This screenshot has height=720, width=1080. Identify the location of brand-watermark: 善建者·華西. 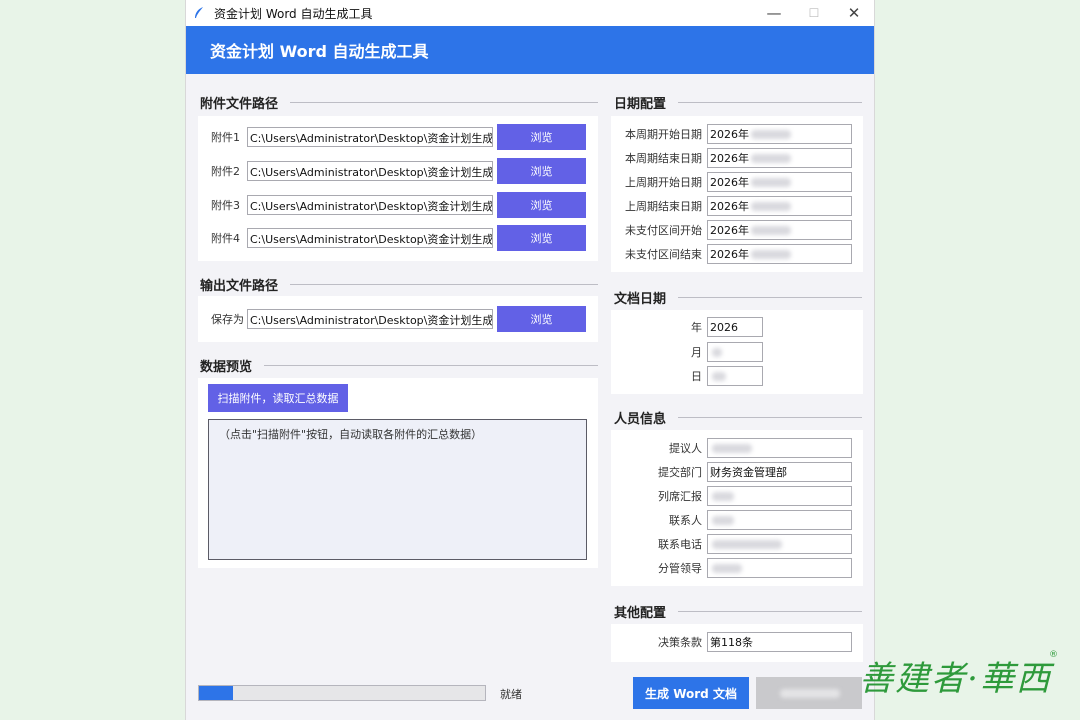
(955, 679).